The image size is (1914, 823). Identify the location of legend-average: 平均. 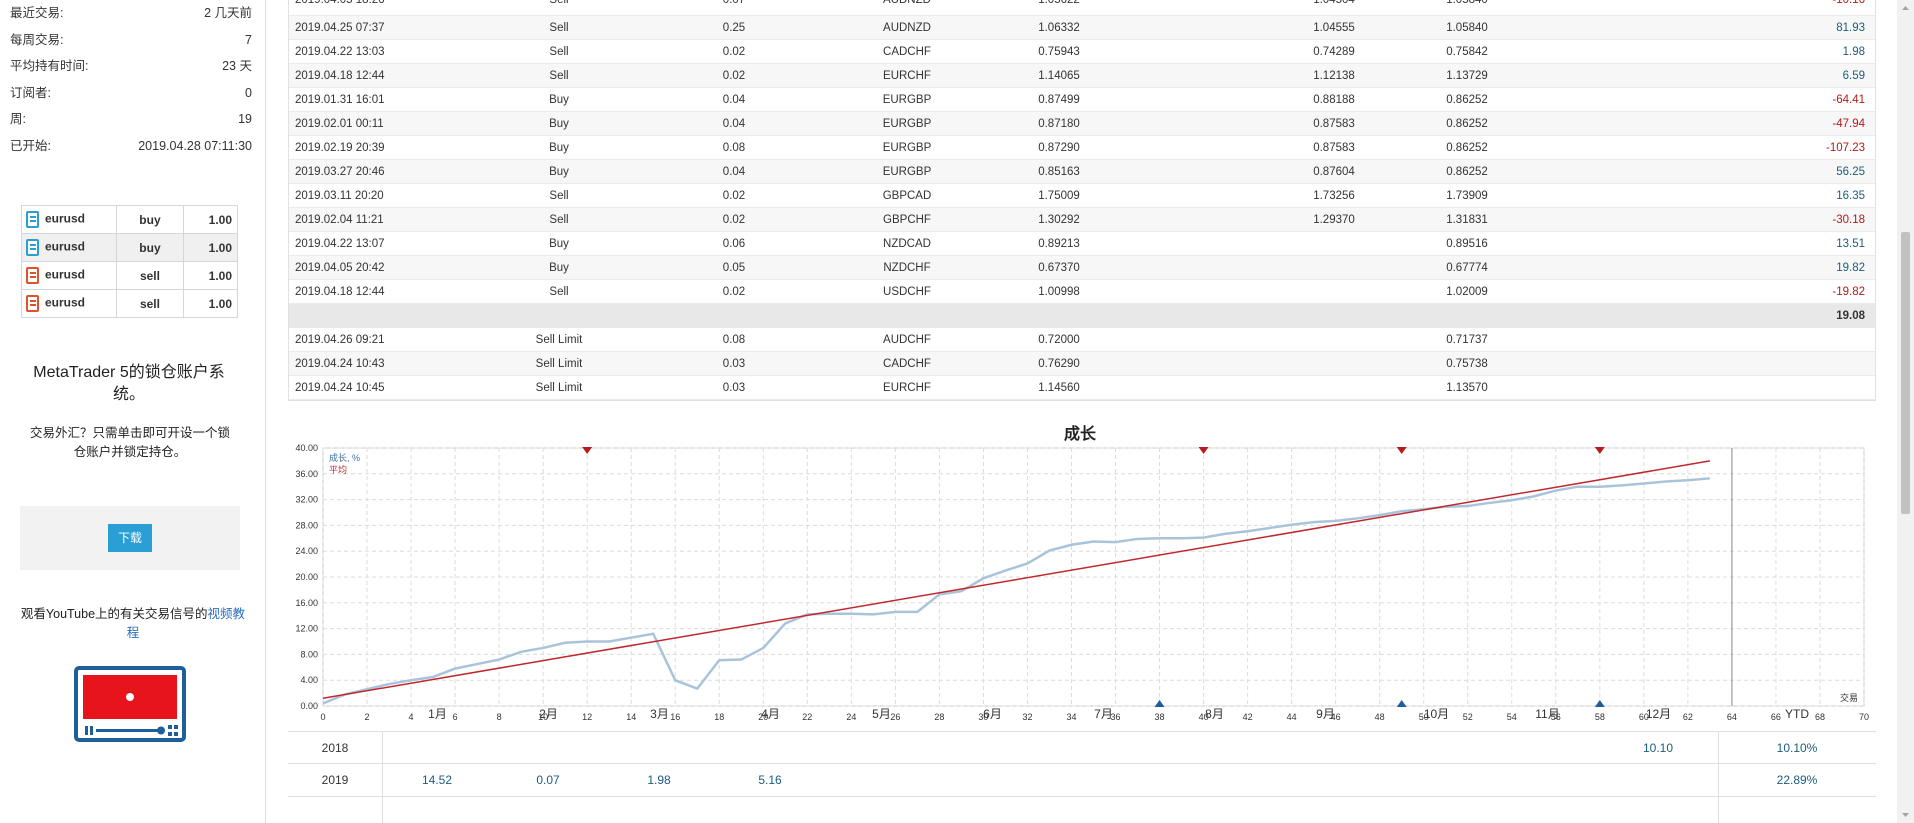
(338, 469).